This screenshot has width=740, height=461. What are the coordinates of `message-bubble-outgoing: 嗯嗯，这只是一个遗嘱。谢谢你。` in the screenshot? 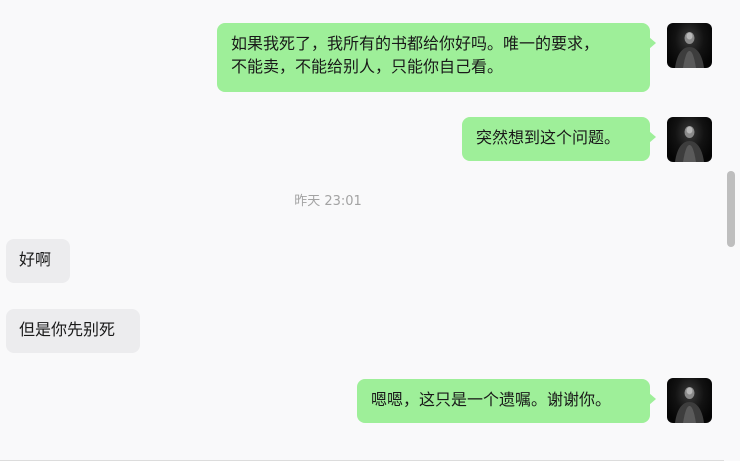 It's located at (506, 401).